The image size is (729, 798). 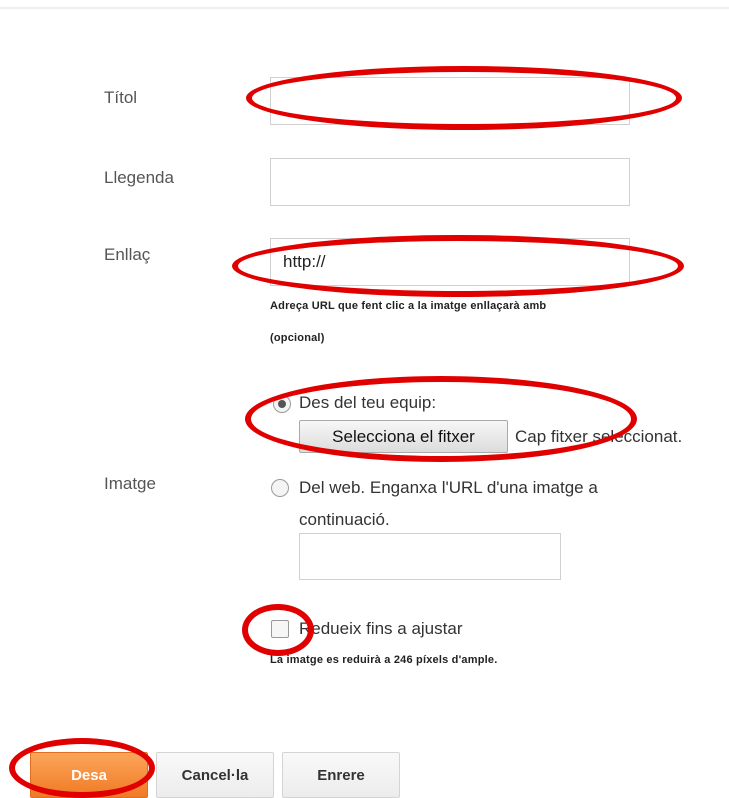 What do you see at coordinates (121, 97) in the screenshot?
I see `title-label: Títol` at bounding box center [121, 97].